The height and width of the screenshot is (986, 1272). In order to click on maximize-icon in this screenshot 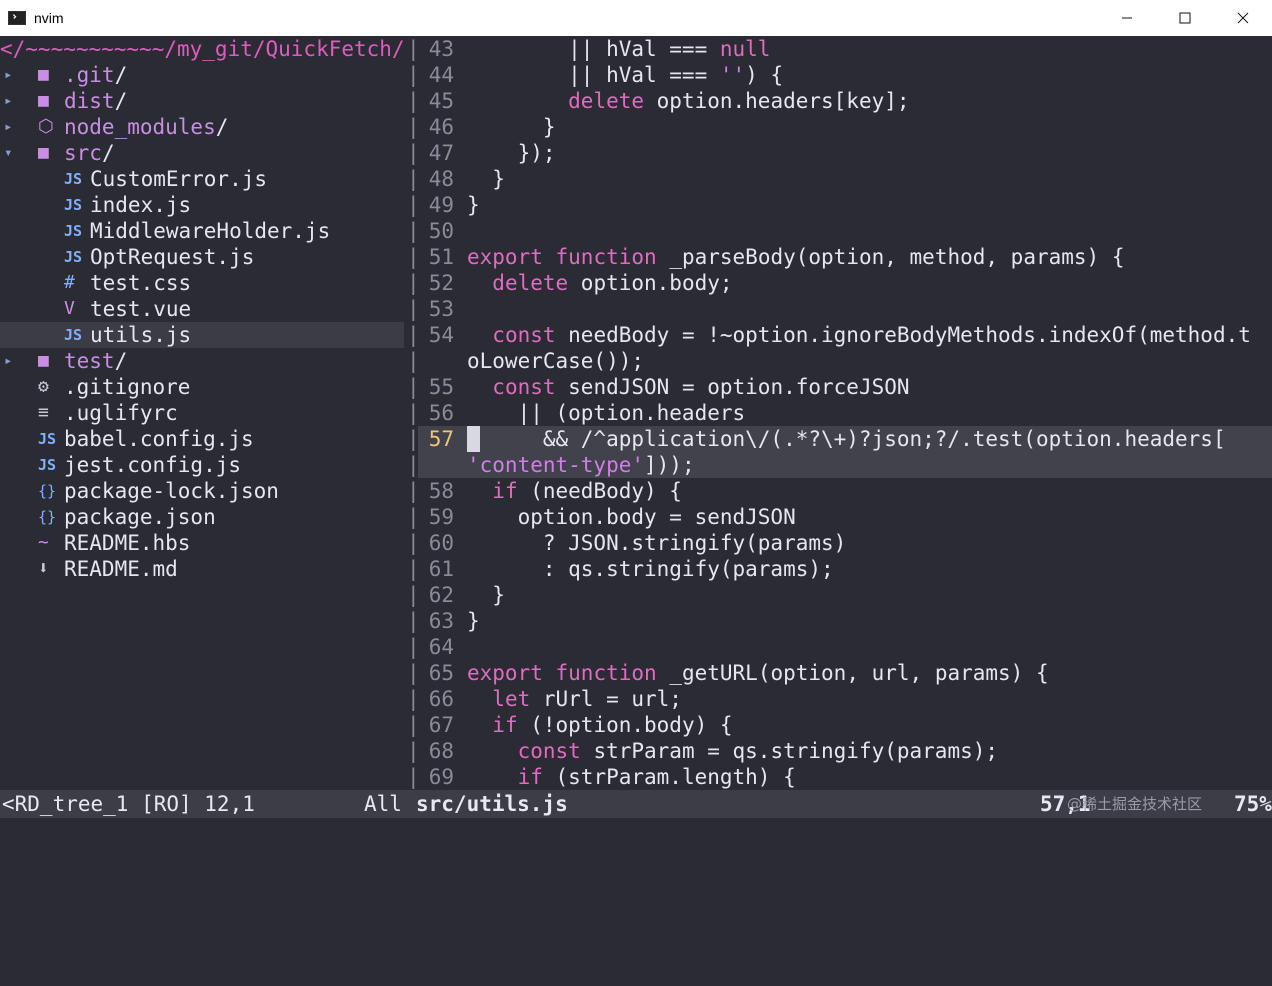, I will do `click(1185, 18)`.